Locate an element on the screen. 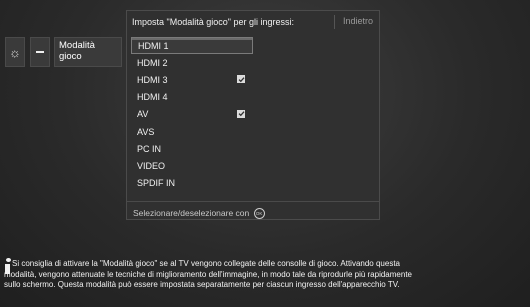  input-row: VIDEO is located at coordinates (254, 165).